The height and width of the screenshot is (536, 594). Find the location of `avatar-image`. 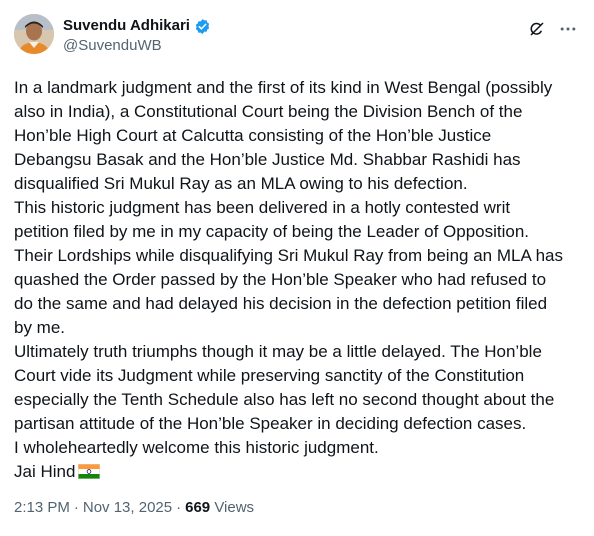

avatar-image is located at coordinates (34, 34).